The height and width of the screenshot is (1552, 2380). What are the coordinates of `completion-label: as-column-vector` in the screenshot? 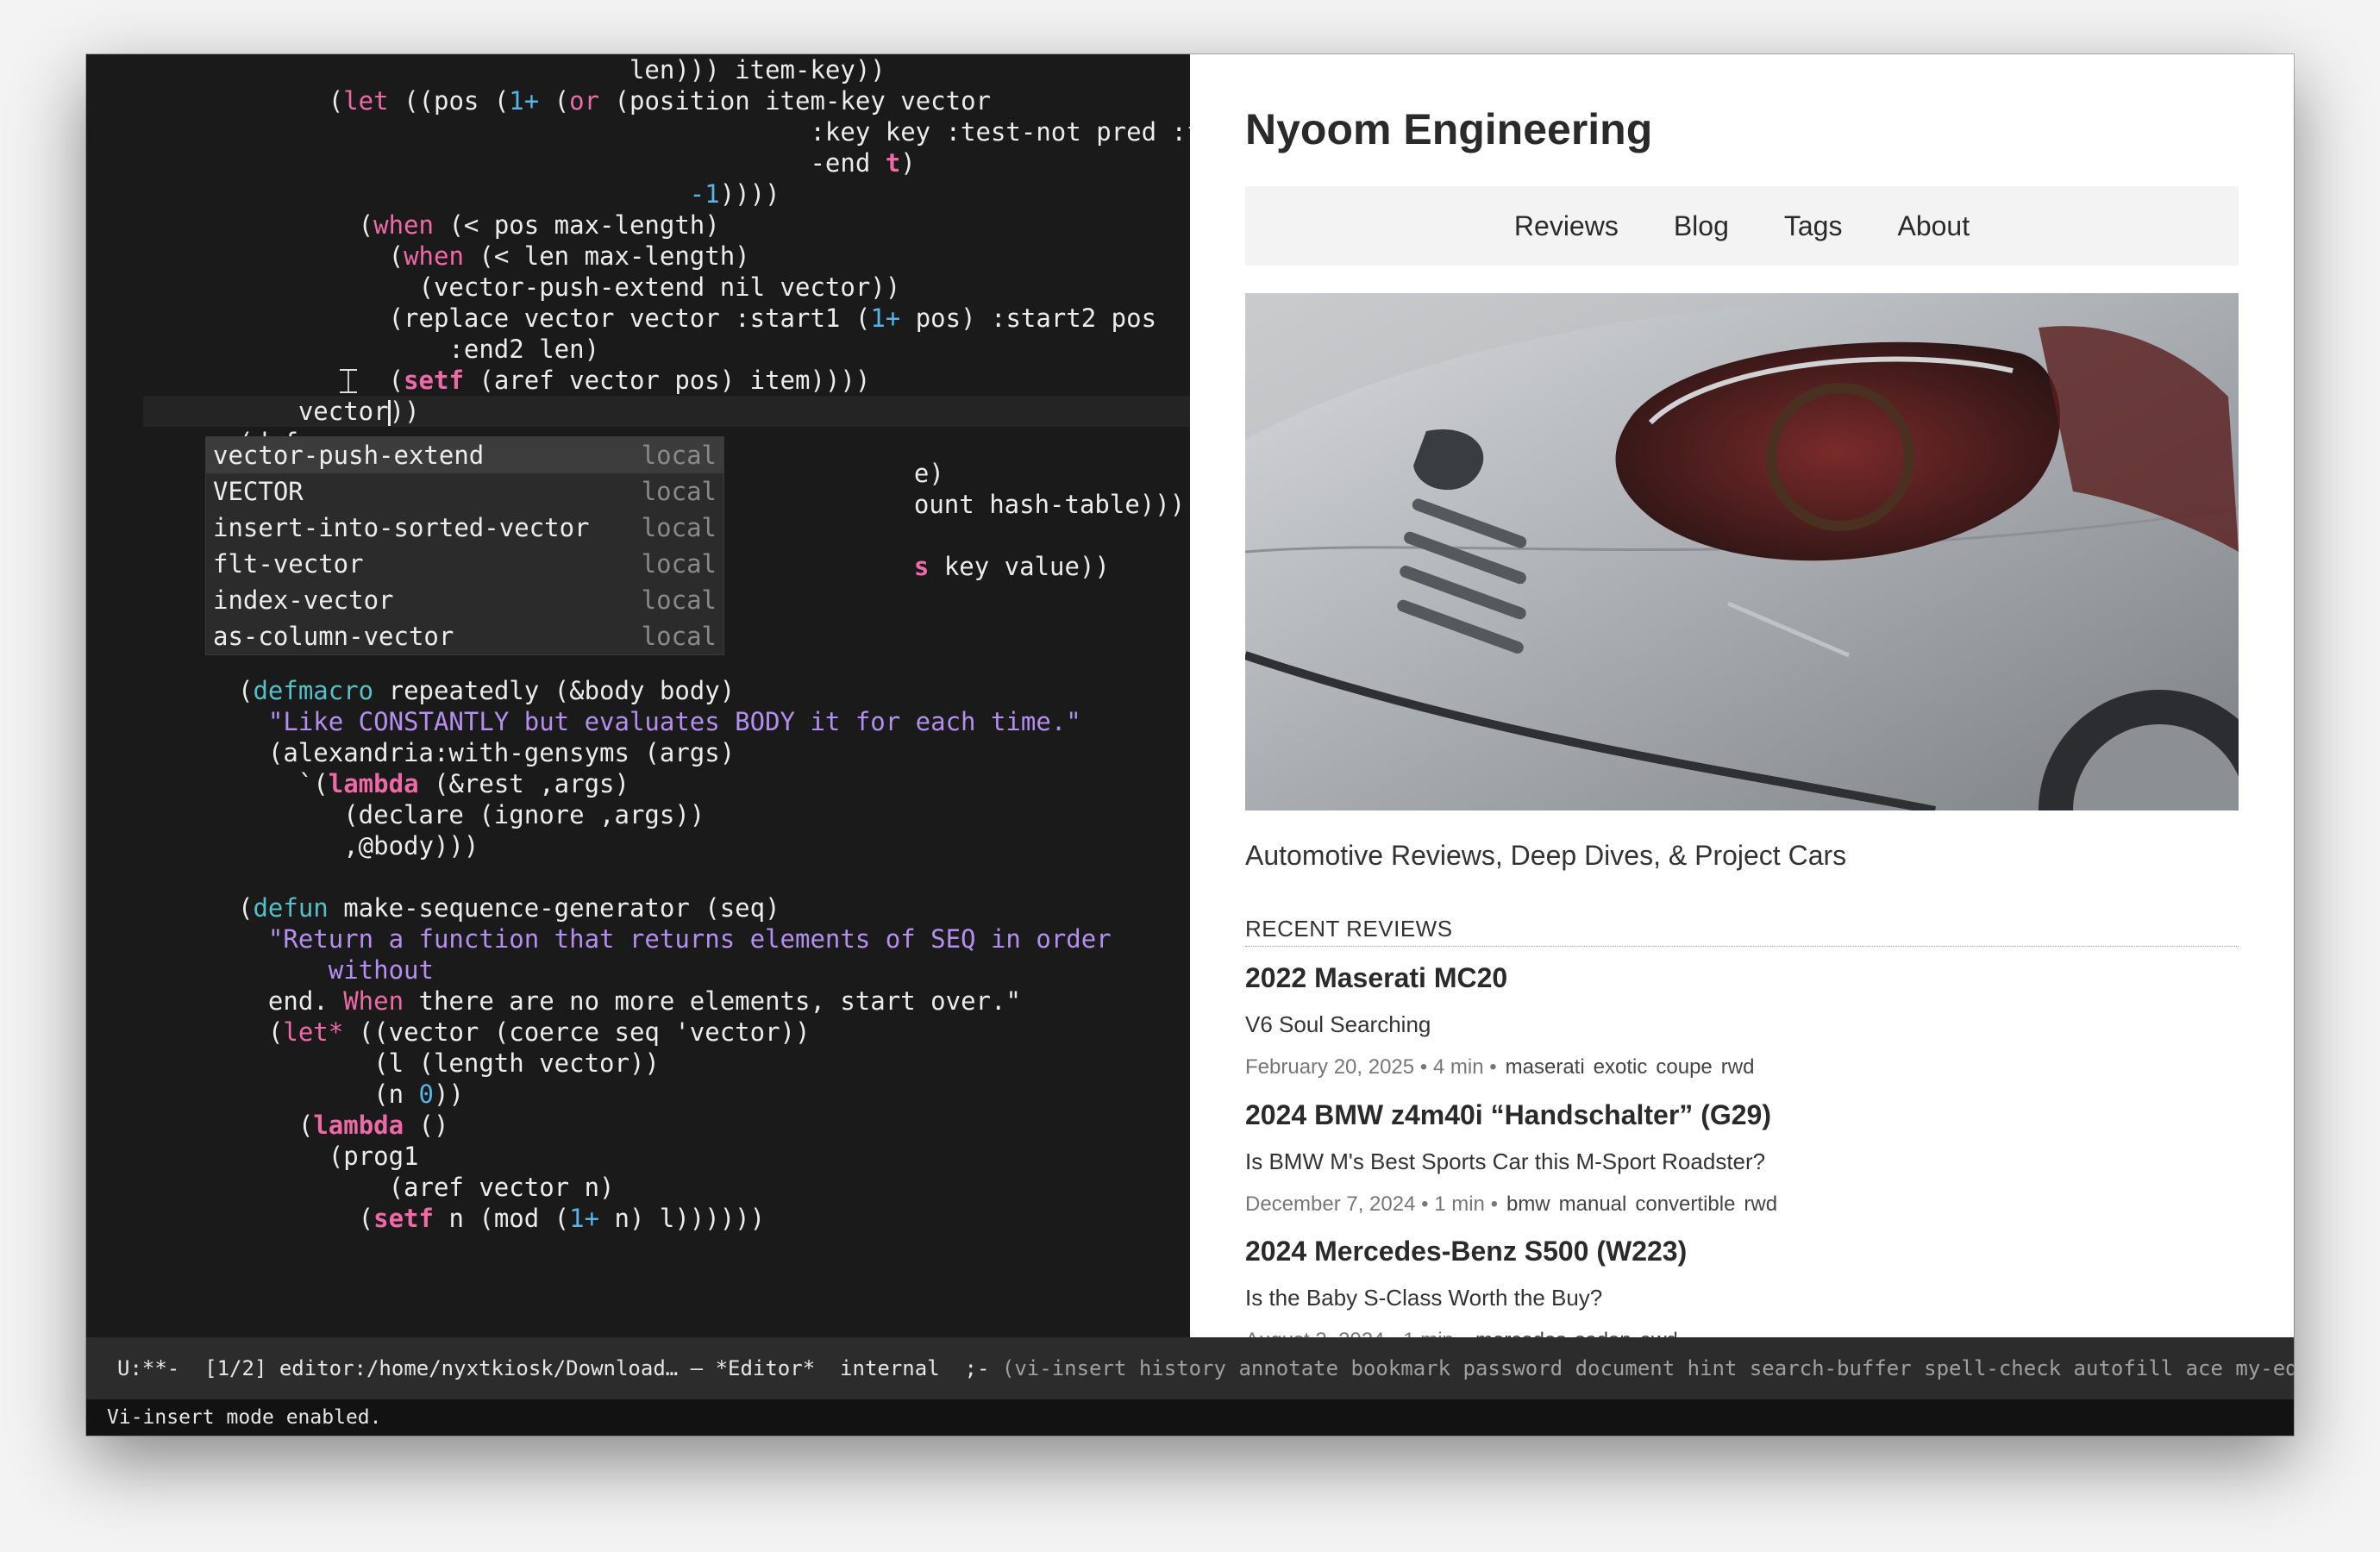 It's located at (334, 637).